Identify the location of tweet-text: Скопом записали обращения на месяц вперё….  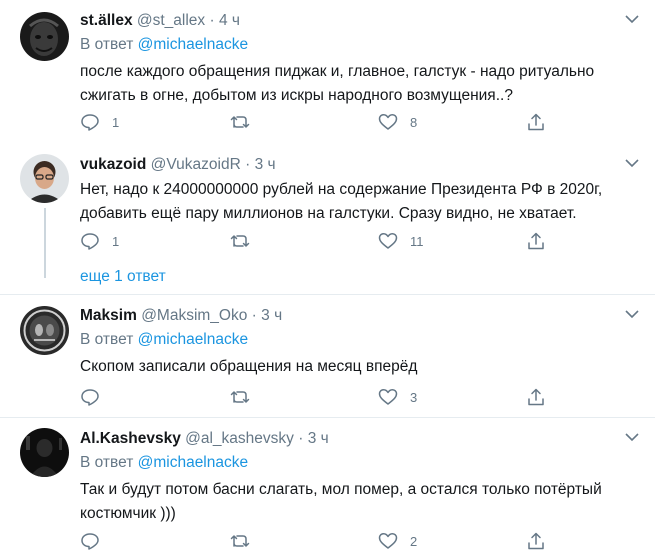
(249, 366).